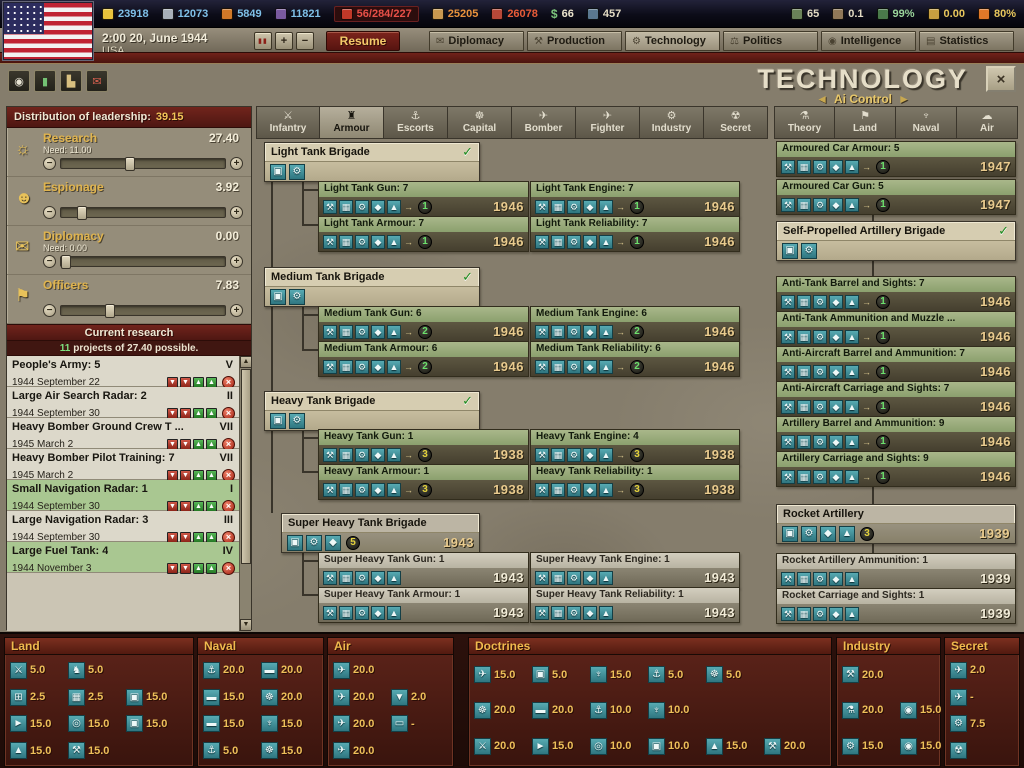  What do you see at coordinates (480, 122) in the screenshot?
I see `tech-tab-capital: ☸ Capital` at bounding box center [480, 122].